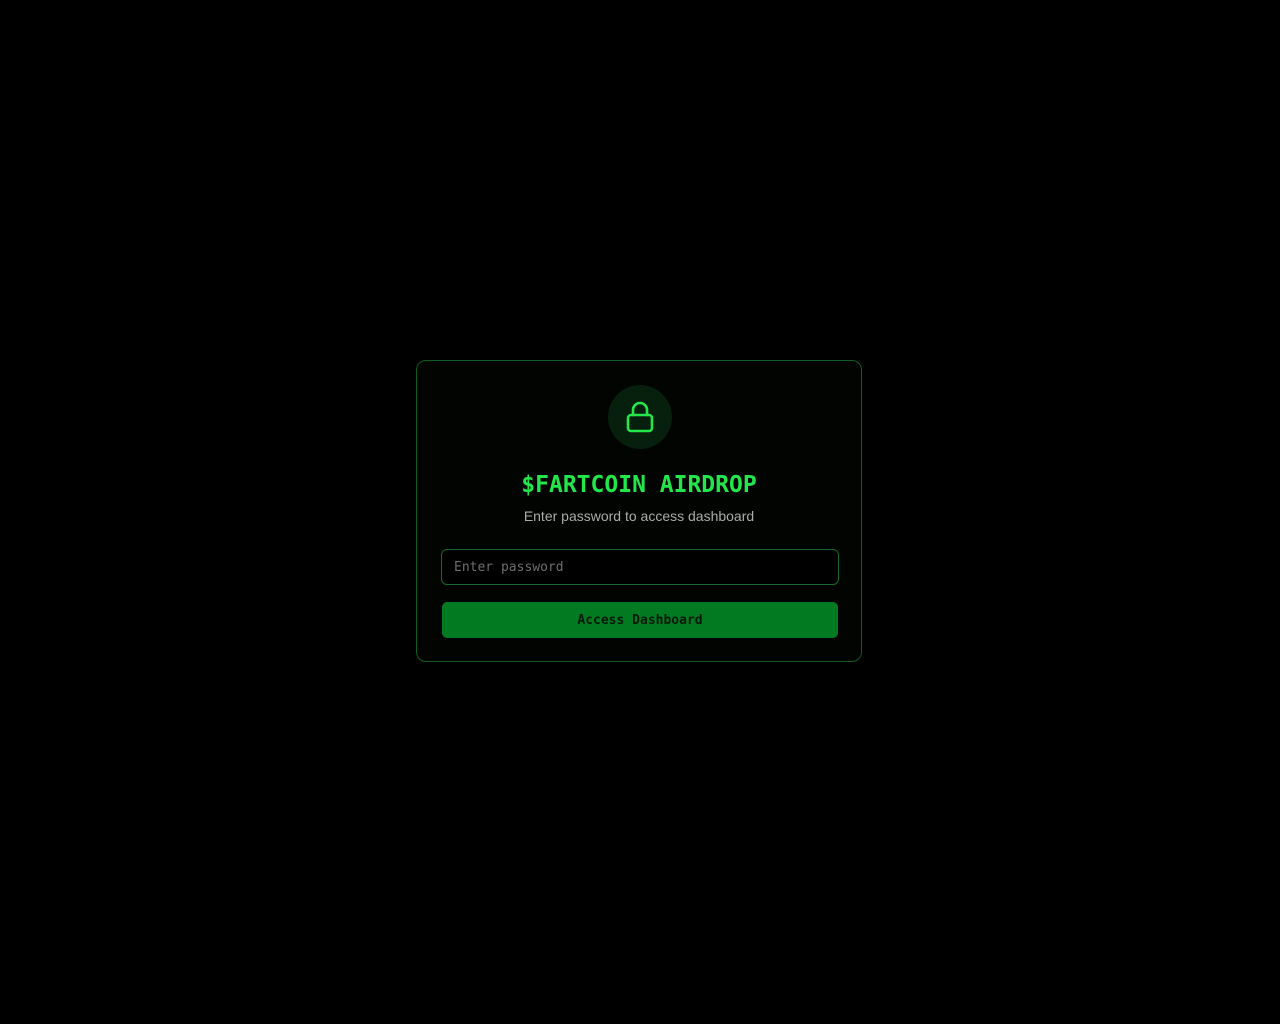 This screenshot has height=1024, width=1280. What do you see at coordinates (640, 567) in the screenshot?
I see `password-input` at bounding box center [640, 567].